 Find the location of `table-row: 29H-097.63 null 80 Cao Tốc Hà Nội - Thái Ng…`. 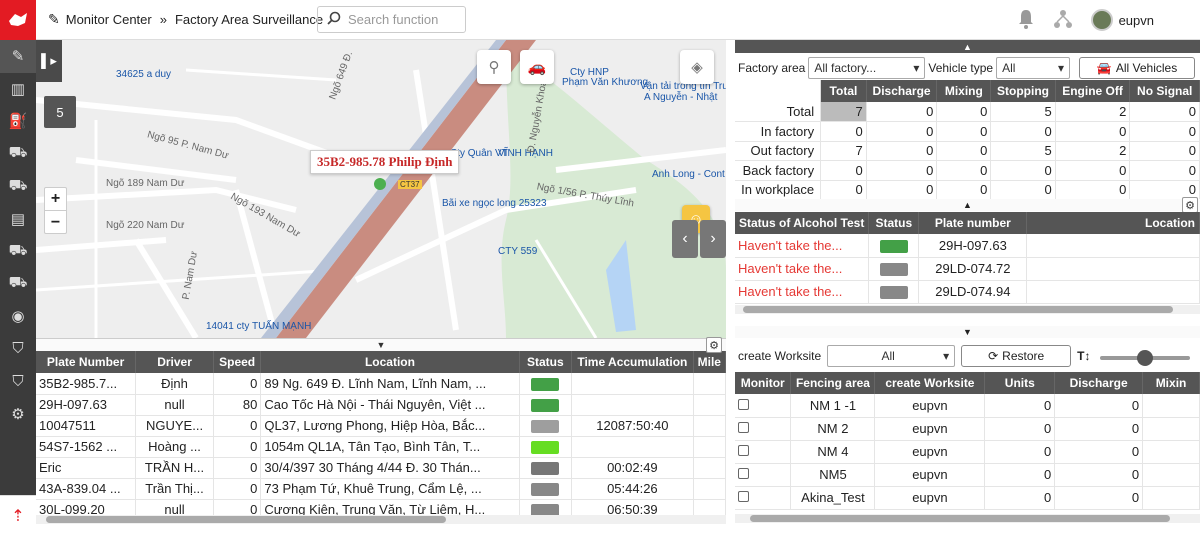

table-row: 29H-097.63 null 80 Cao Tốc Hà Nội - Thái Ng… is located at coordinates (381, 405).